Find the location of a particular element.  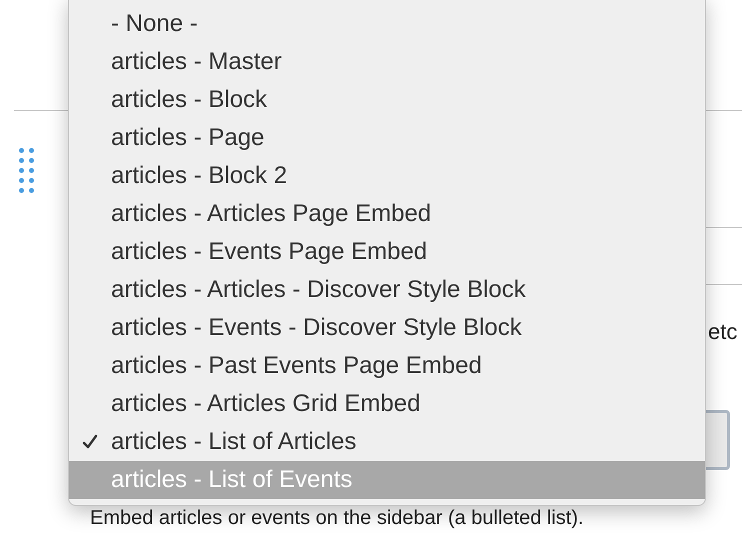

menu-item: articles - Articles - Discover Style Block is located at coordinates (387, 290).